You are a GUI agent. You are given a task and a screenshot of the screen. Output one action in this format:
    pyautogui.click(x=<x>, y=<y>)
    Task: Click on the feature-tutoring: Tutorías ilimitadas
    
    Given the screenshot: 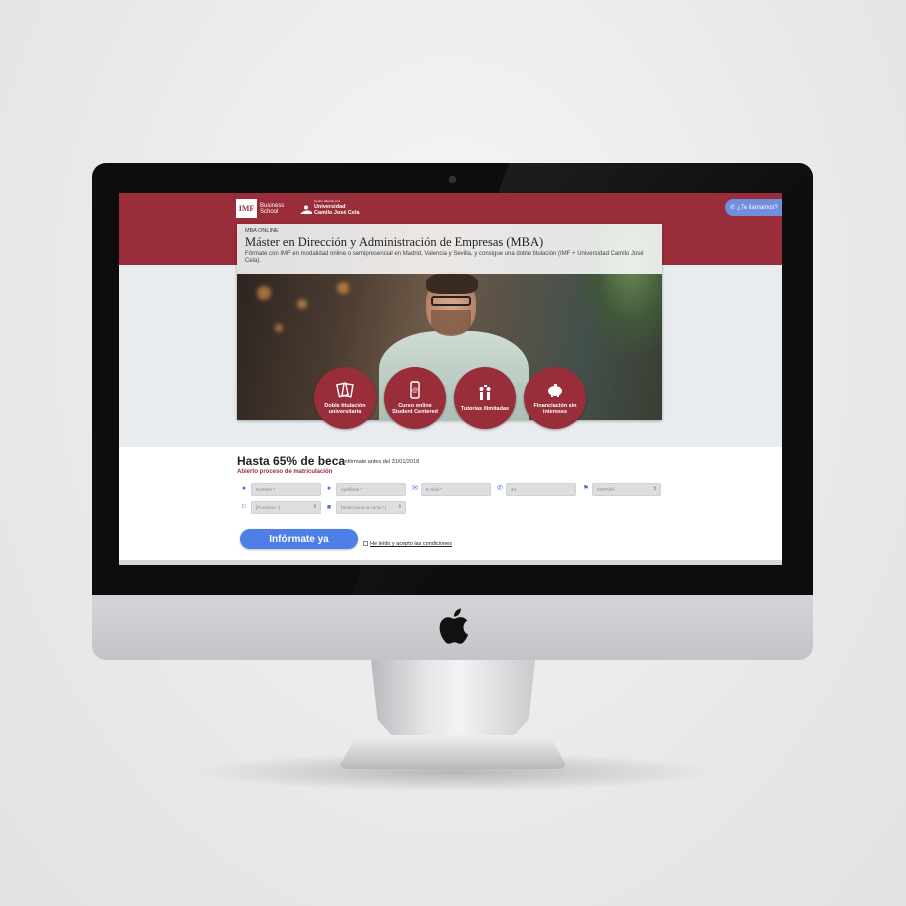 What is the action you would take?
    pyautogui.click(x=485, y=398)
    